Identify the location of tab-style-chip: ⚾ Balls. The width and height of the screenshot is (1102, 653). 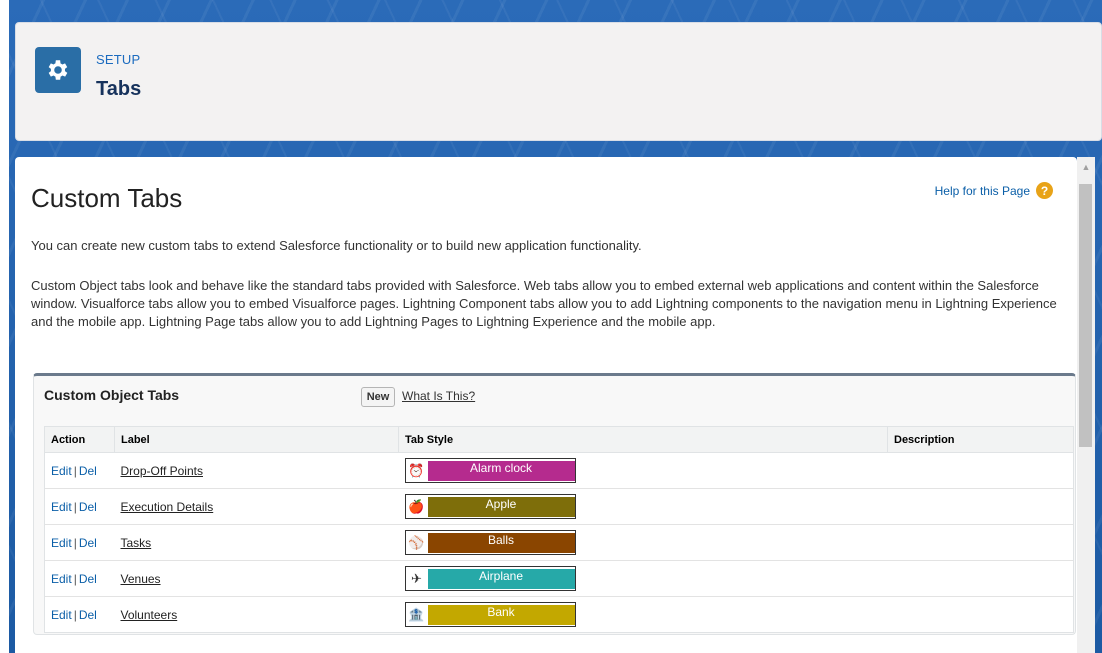
(490, 542).